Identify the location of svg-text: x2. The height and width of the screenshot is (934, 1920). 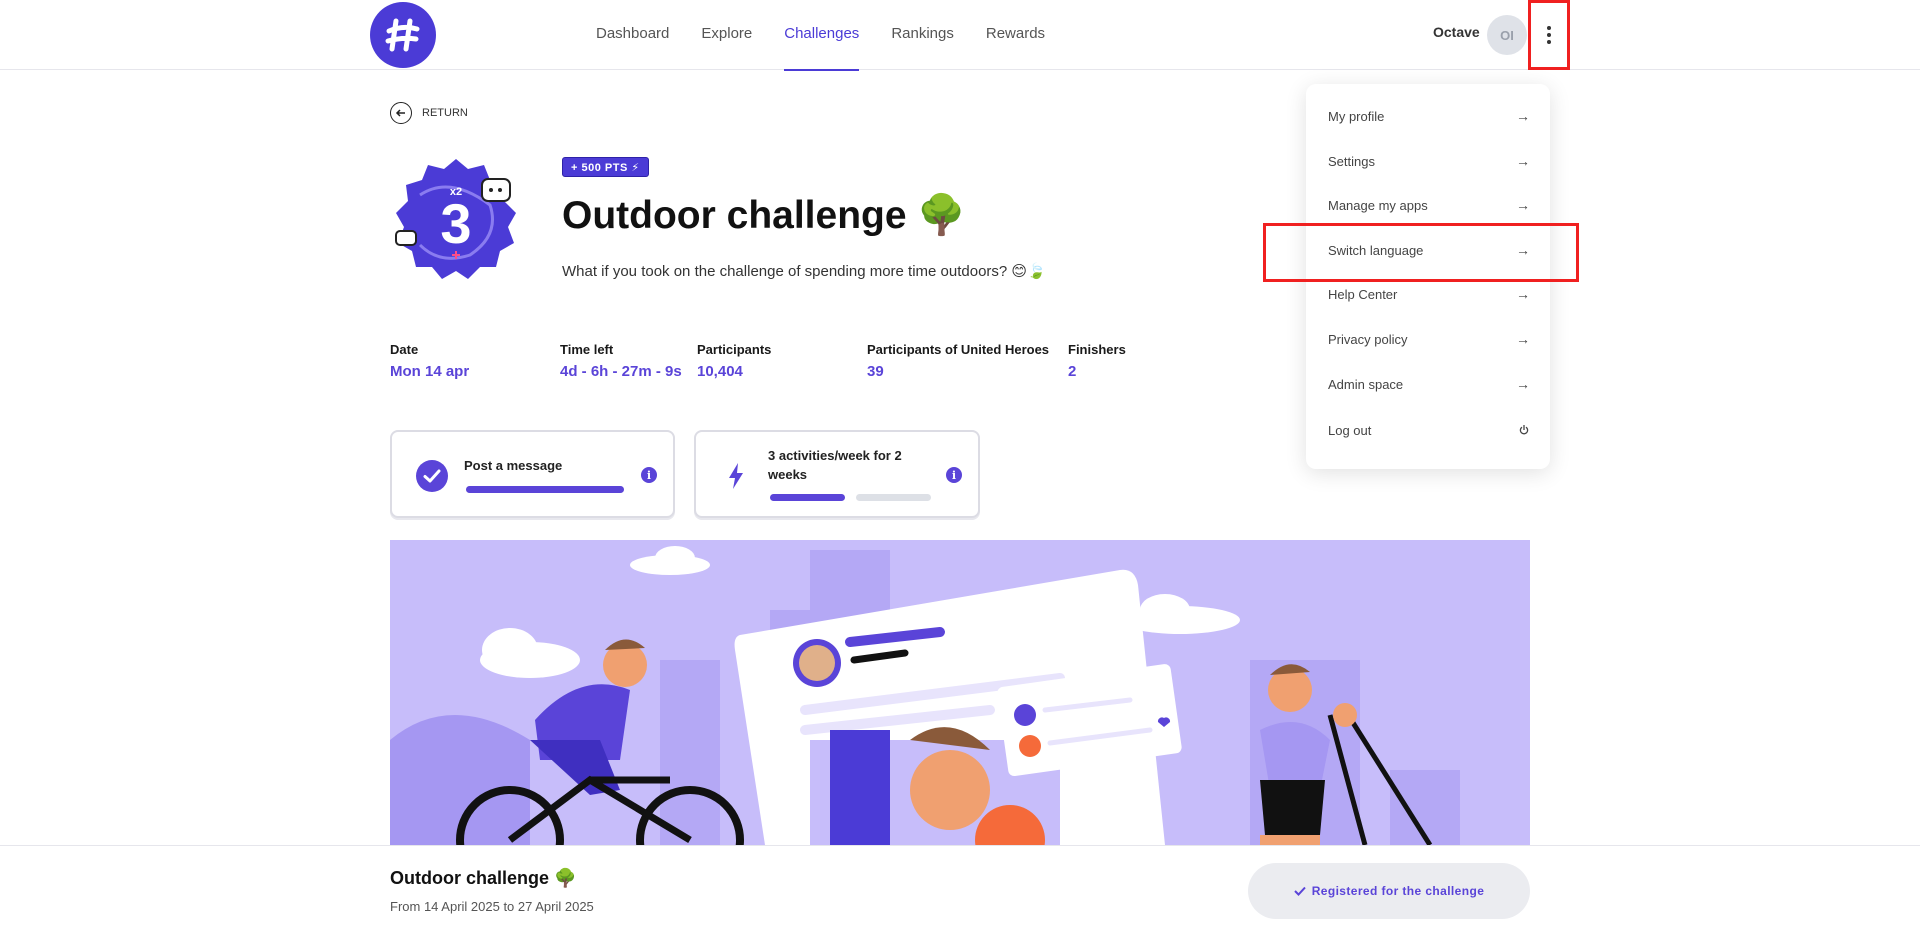
(456, 192).